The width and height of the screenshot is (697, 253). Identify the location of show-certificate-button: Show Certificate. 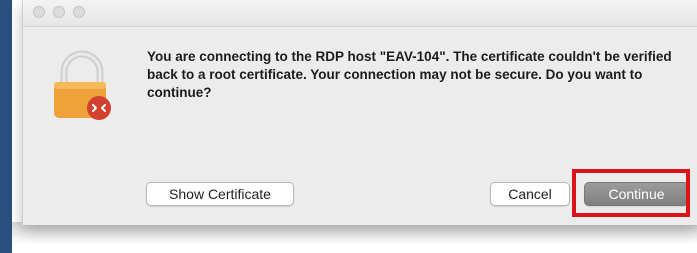
(220, 194).